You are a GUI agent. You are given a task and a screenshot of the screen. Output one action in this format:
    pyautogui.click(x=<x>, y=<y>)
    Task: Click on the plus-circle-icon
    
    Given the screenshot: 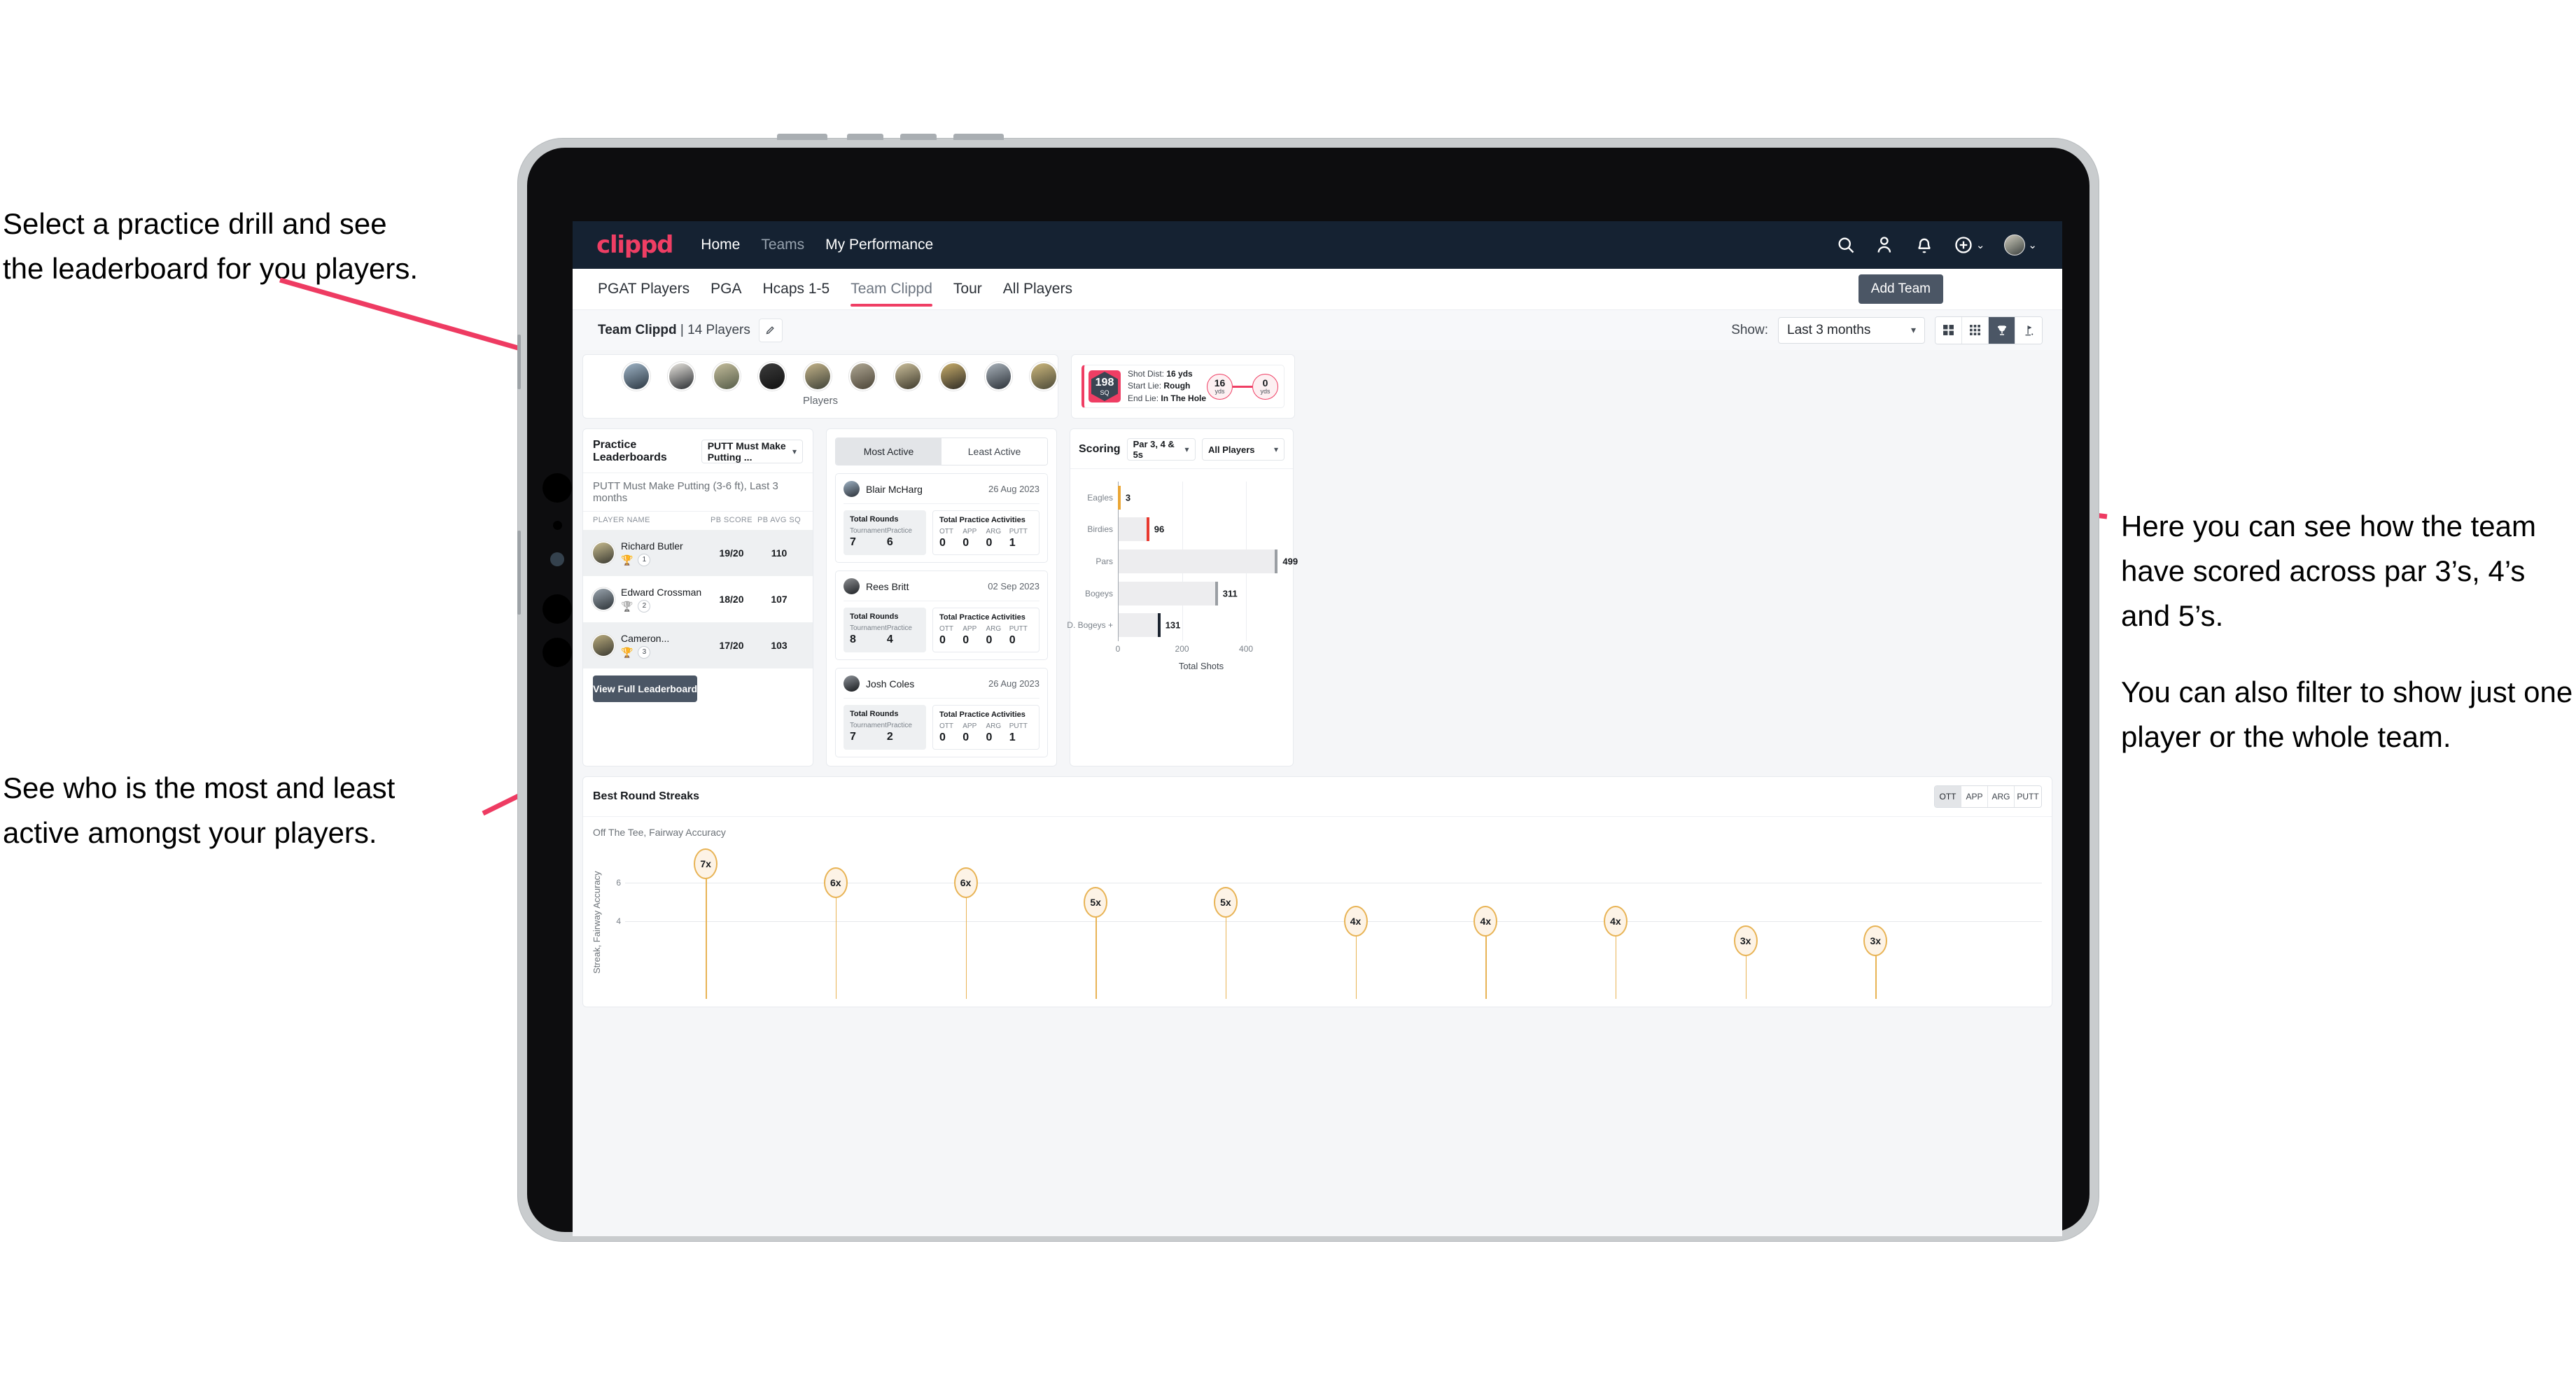 What is the action you would take?
    pyautogui.click(x=1963, y=245)
    